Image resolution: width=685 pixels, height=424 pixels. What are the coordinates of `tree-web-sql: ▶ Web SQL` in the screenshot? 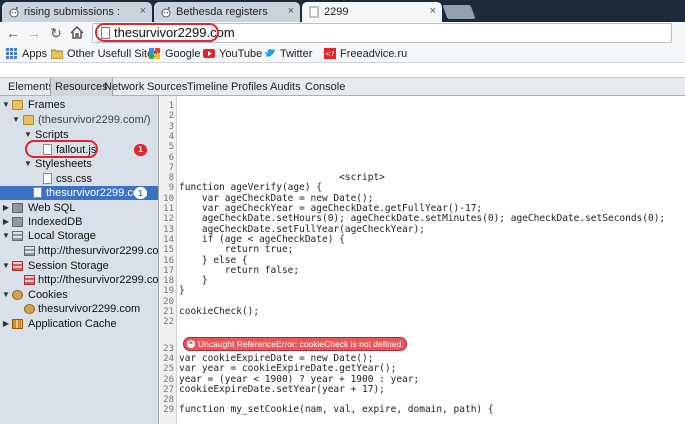 It's located at (79, 208).